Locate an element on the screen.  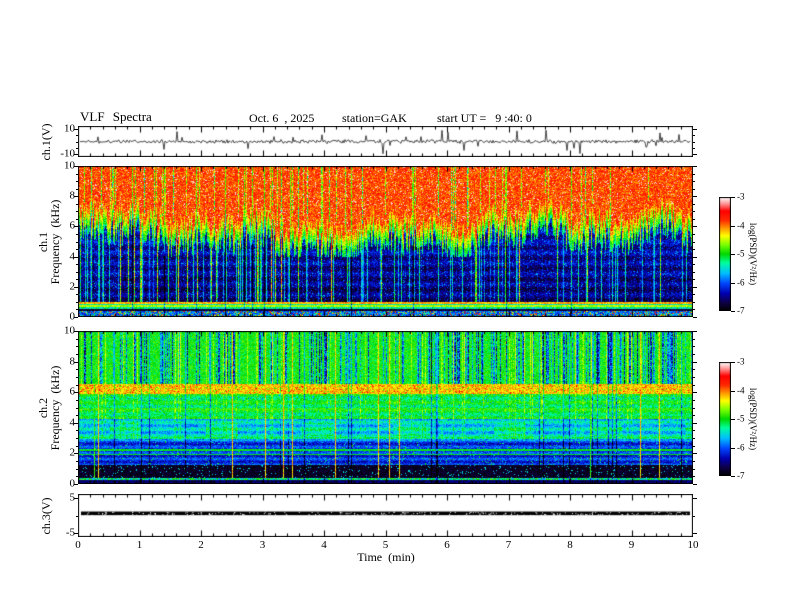
colorbar-ch2 is located at coordinates (725, 419).